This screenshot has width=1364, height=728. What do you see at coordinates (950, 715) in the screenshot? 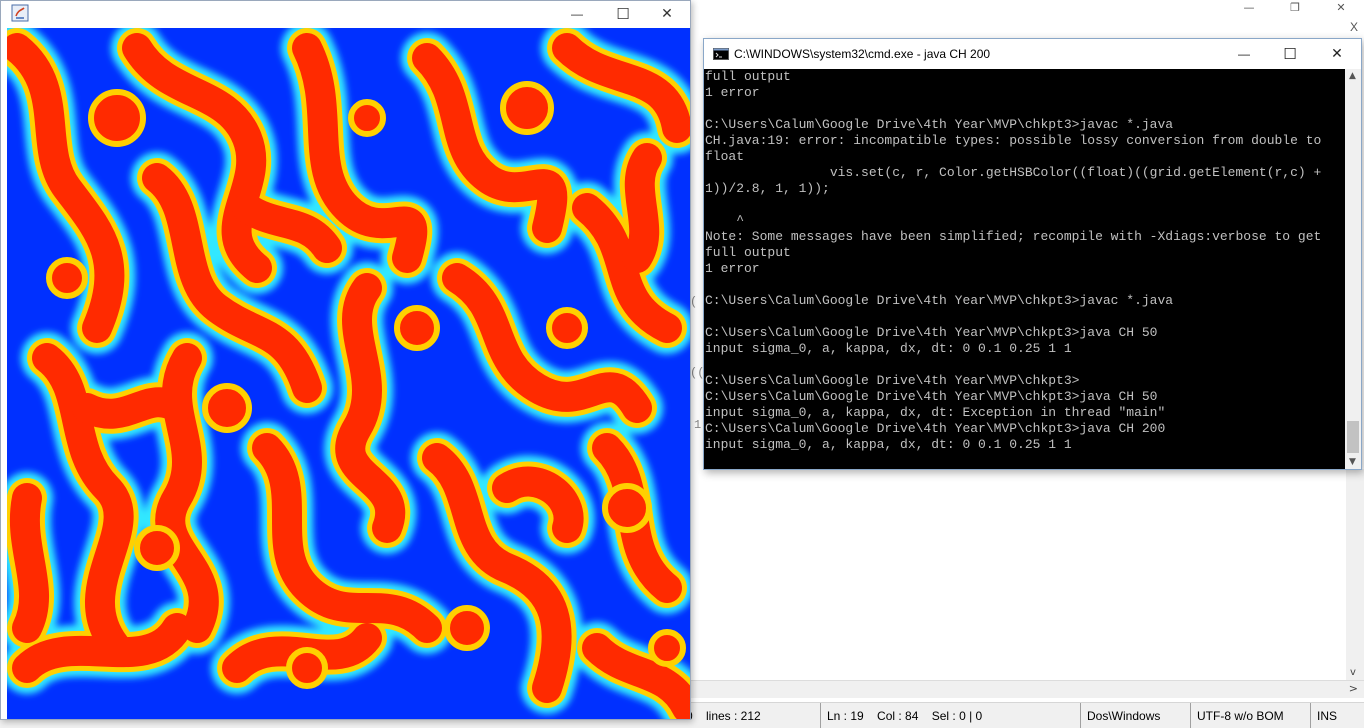
I see `status-cursor-position: Ln : 19 Col : 84 Sel : 0 | 0` at bounding box center [950, 715].